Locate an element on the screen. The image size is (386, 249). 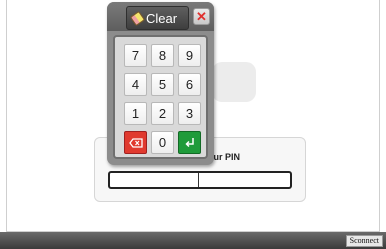
keypad-keys: 7 8 9 4 5 6 1 2 3 0 is located at coordinates (160, 97).